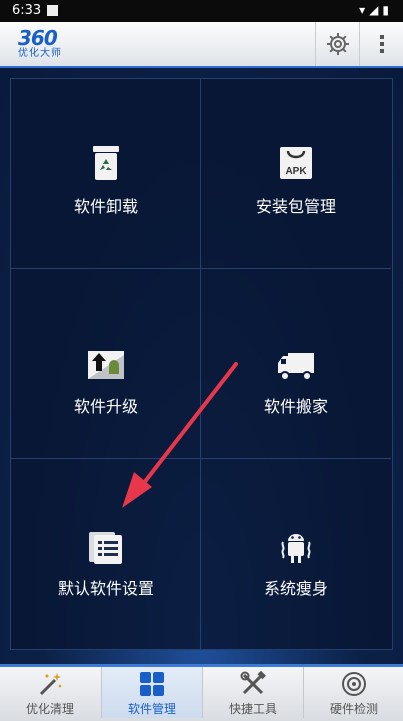 The image size is (403, 721). I want to click on notification-icon, so click(52, 10).